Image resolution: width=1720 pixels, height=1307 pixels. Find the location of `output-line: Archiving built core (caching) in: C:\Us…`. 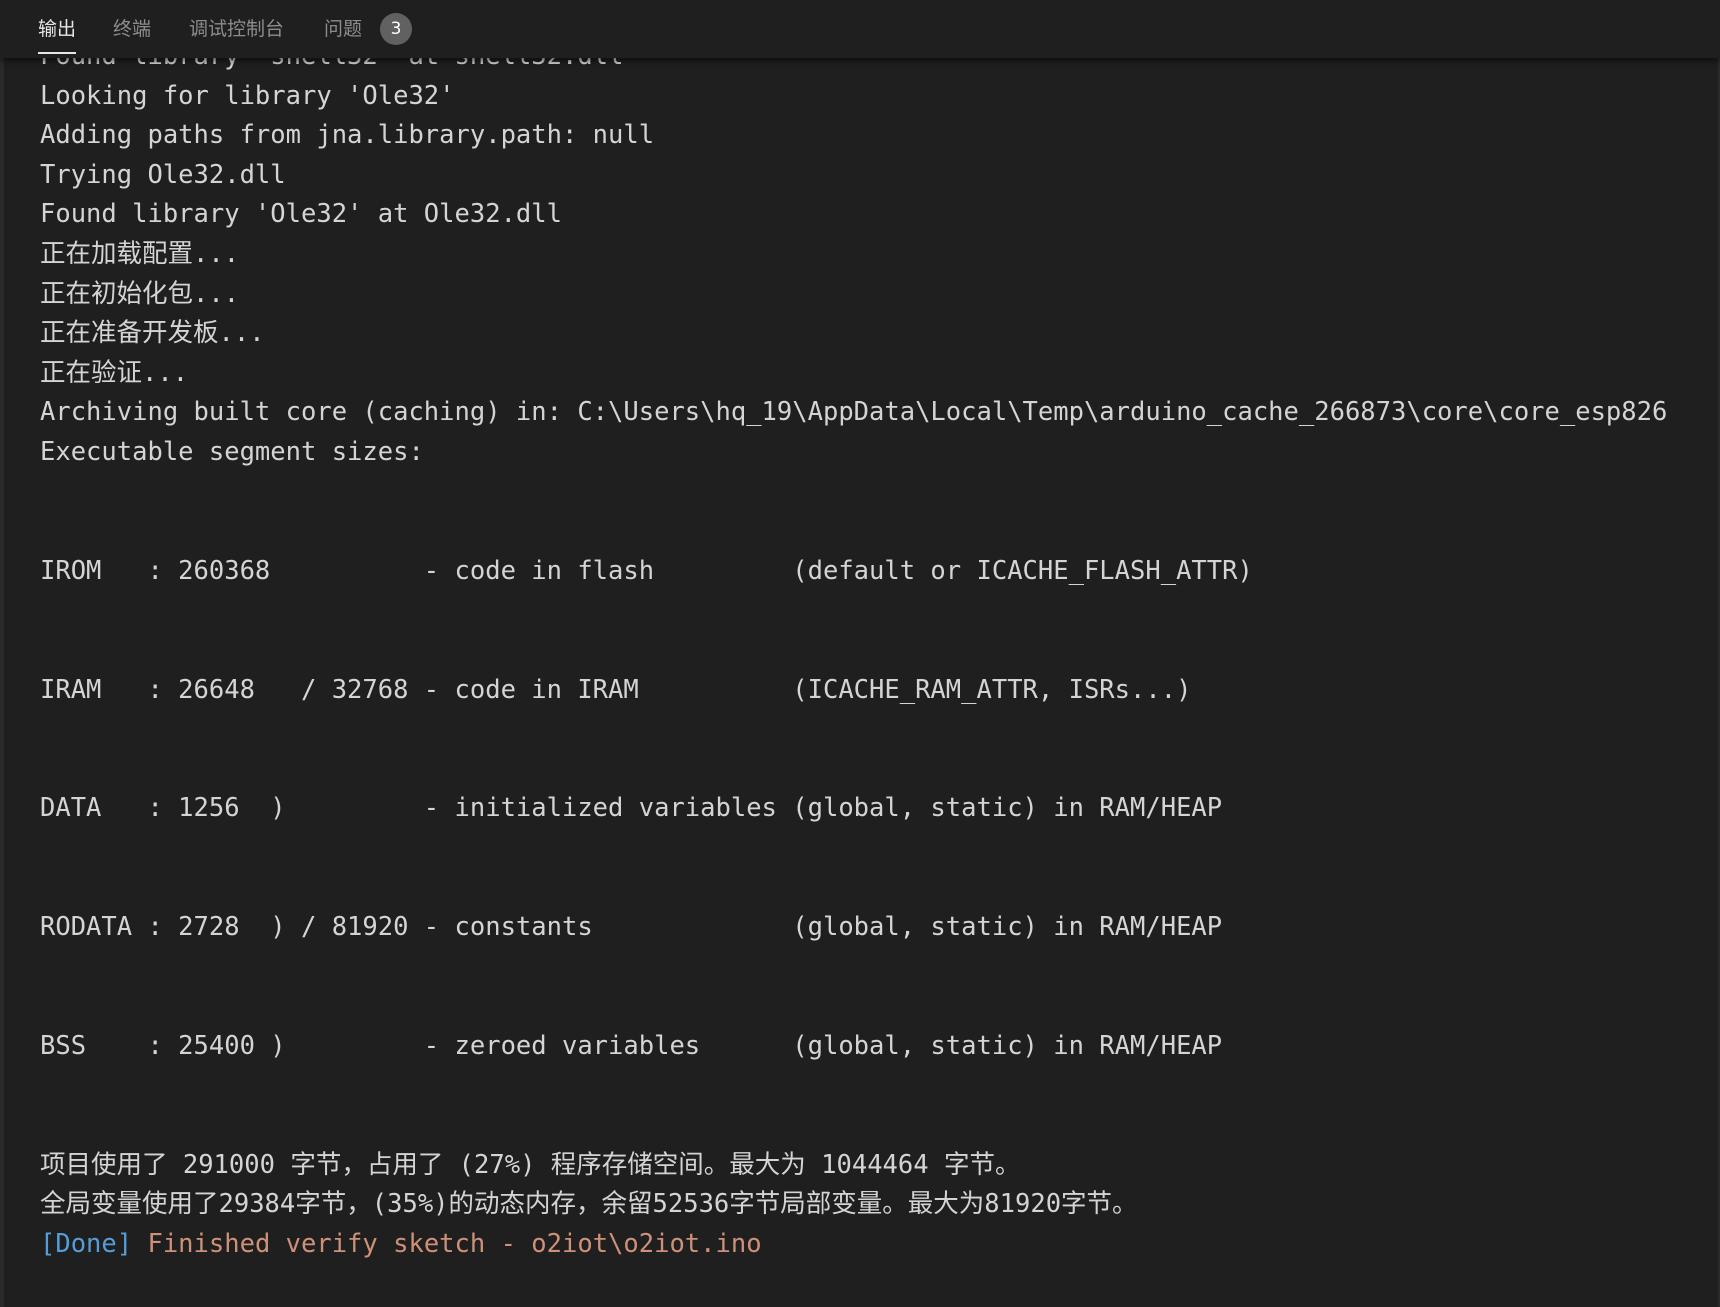

output-line: Archiving built core (caching) in: C:\Us… is located at coordinates (854, 412).